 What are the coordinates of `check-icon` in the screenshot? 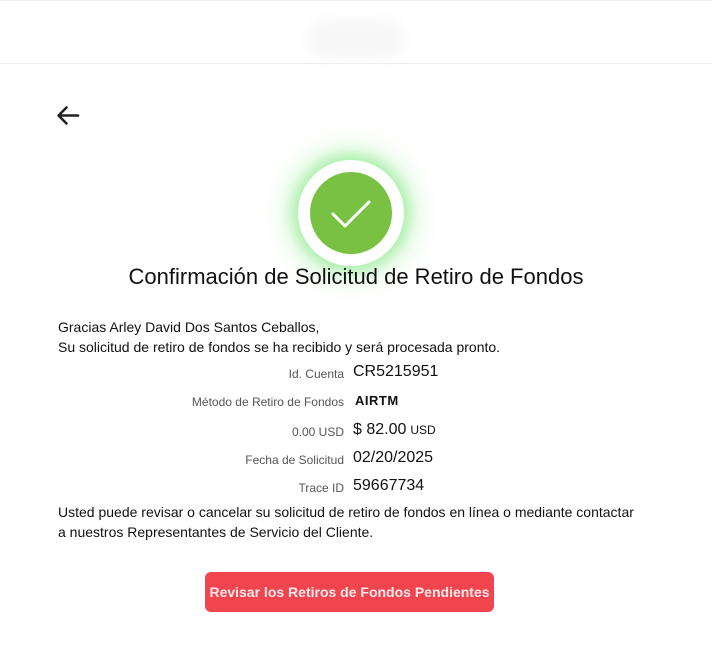 It's located at (351, 214).